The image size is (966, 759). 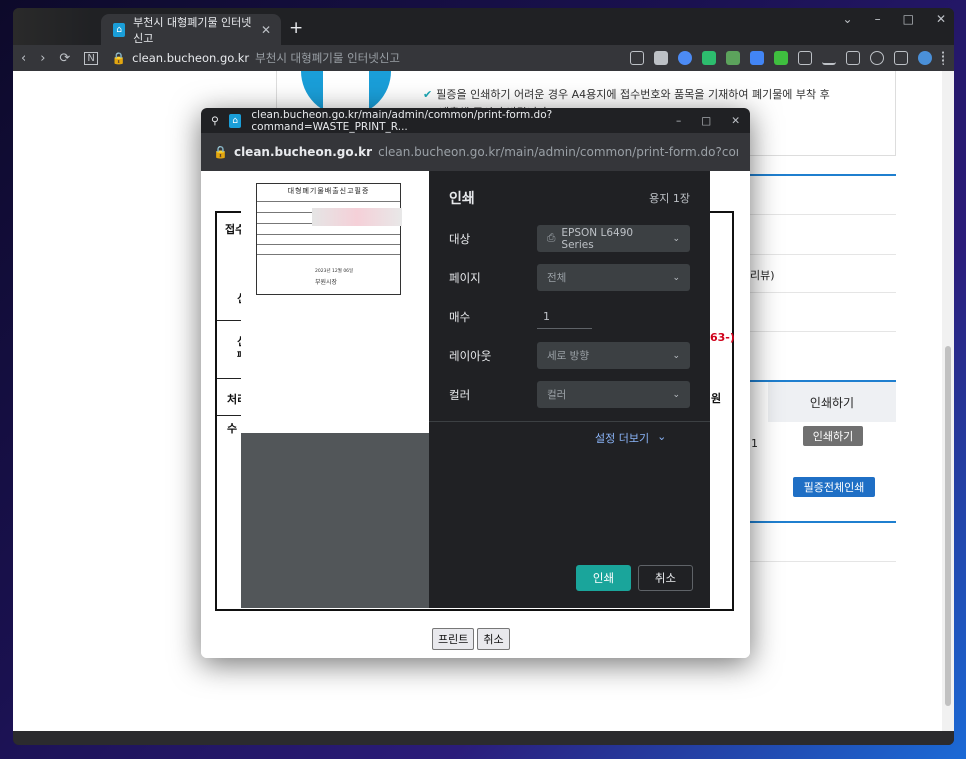 I want to click on destination-label: 대상, so click(x=460, y=238).